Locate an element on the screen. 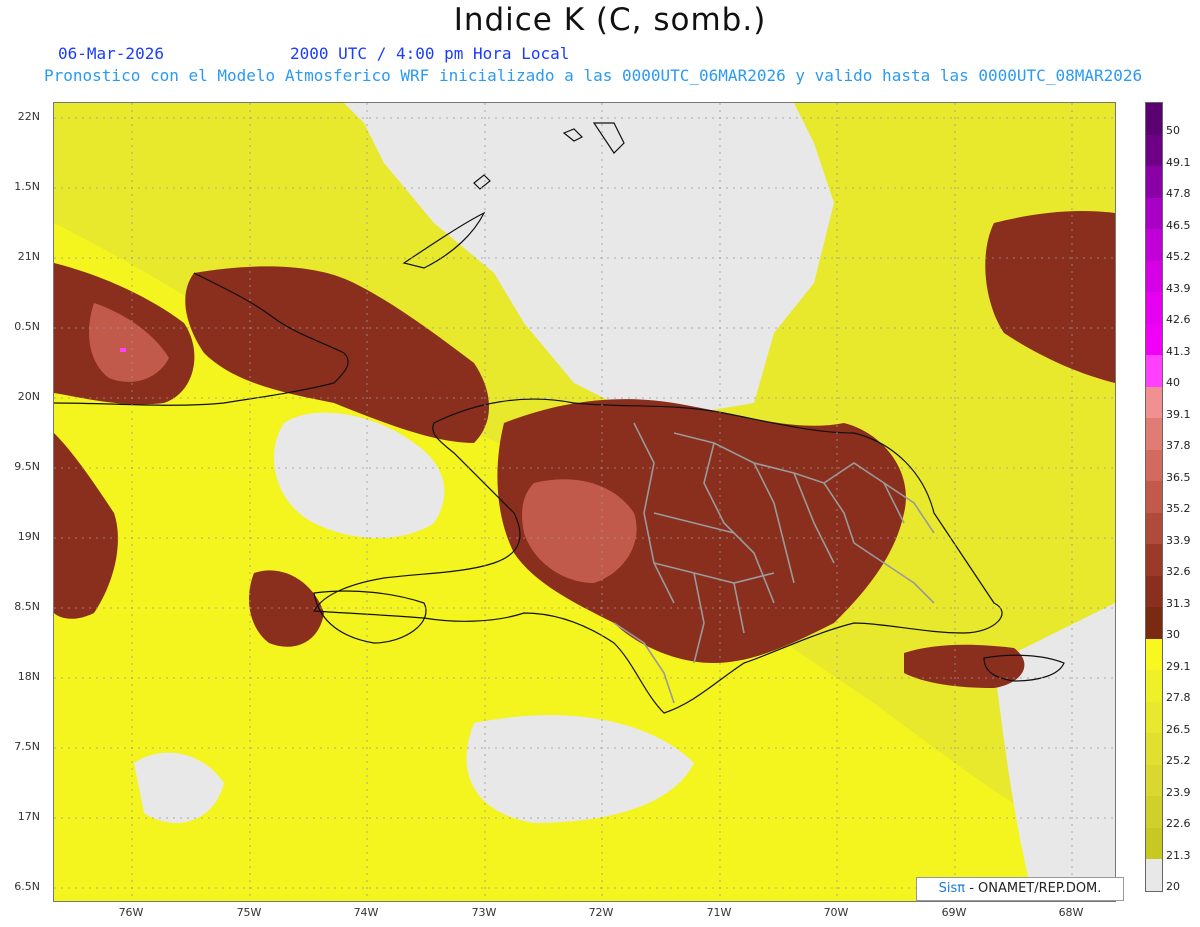 The width and height of the screenshot is (1200, 927). credit-box: Sisπ - ONAMET/REP.DOM. is located at coordinates (1020, 889).